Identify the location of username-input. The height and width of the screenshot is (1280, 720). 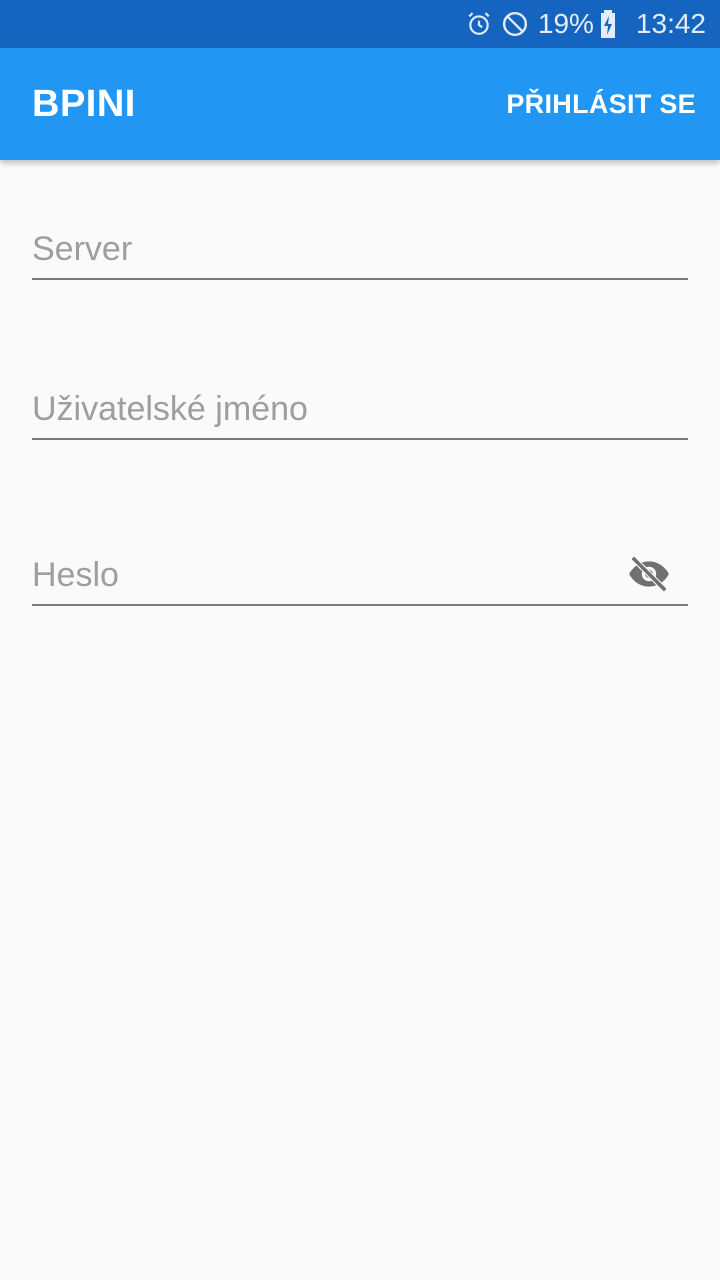
(360, 409).